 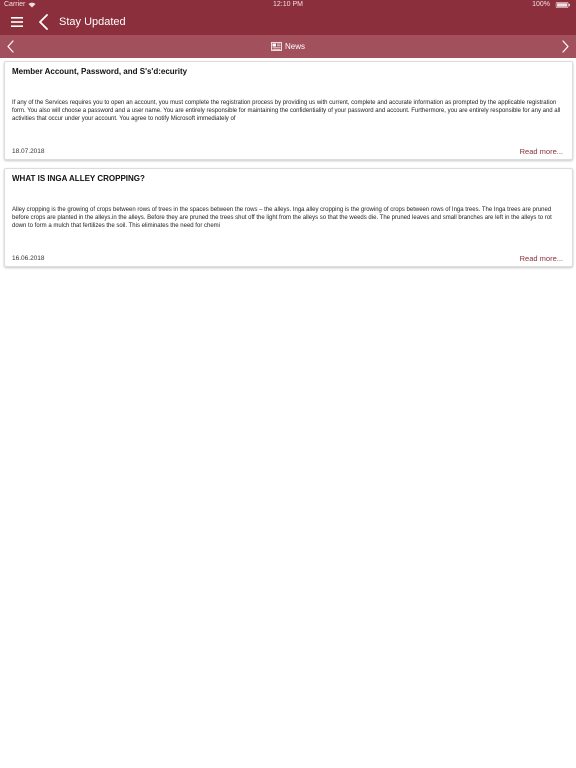 I want to click on category-nav: News, so click(x=288, y=46).